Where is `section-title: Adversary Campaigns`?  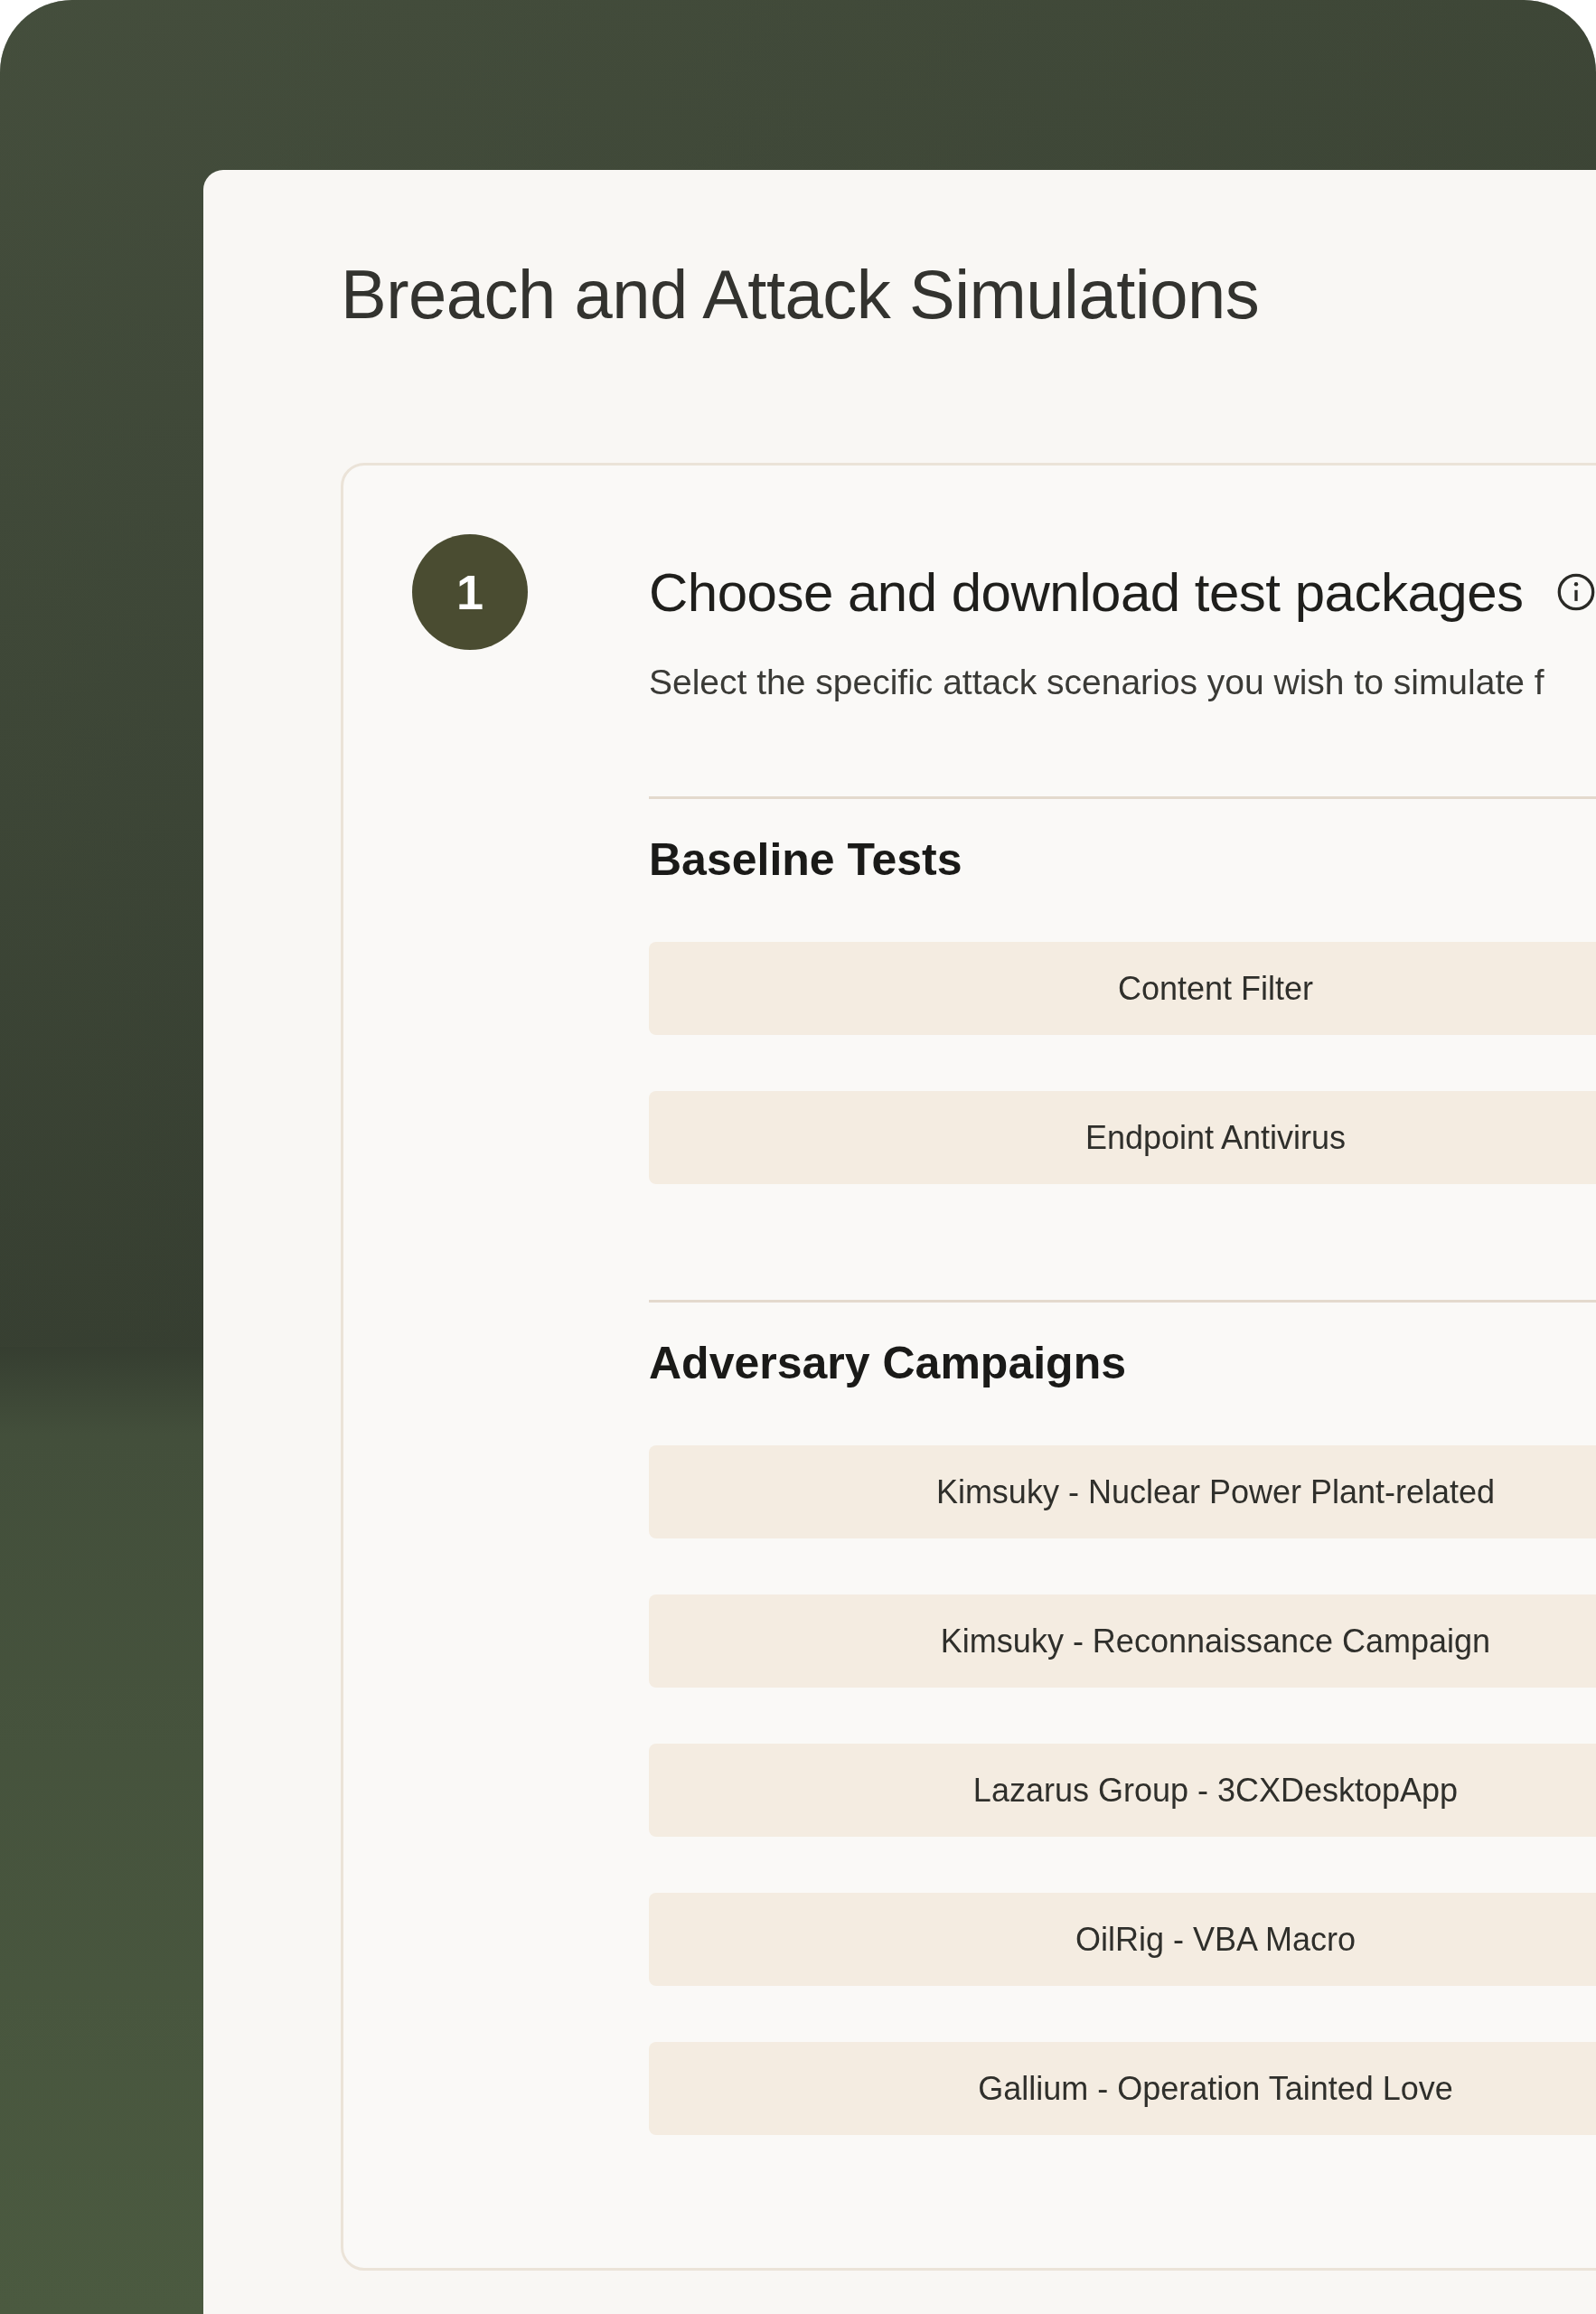 section-title: Adversary Campaigns is located at coordinates (888, 1363).